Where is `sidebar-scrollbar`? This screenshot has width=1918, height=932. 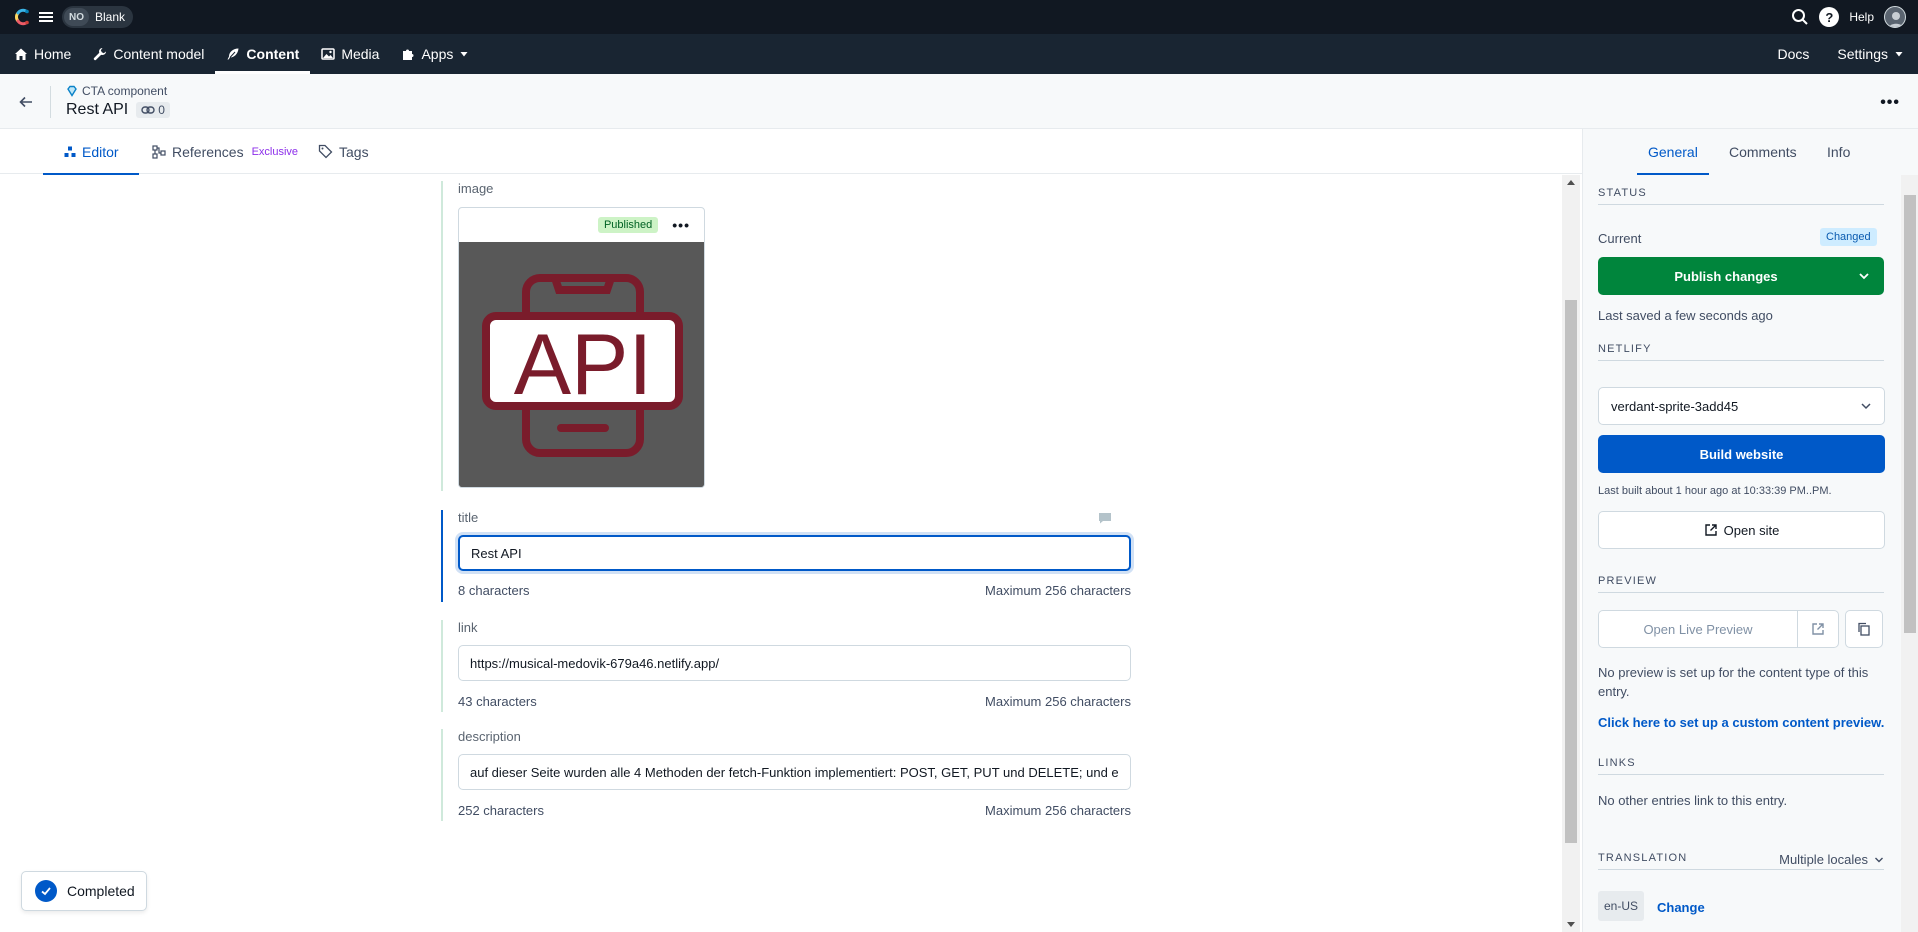
sidebar-scrollbar is located at coordinates (1909, 553).